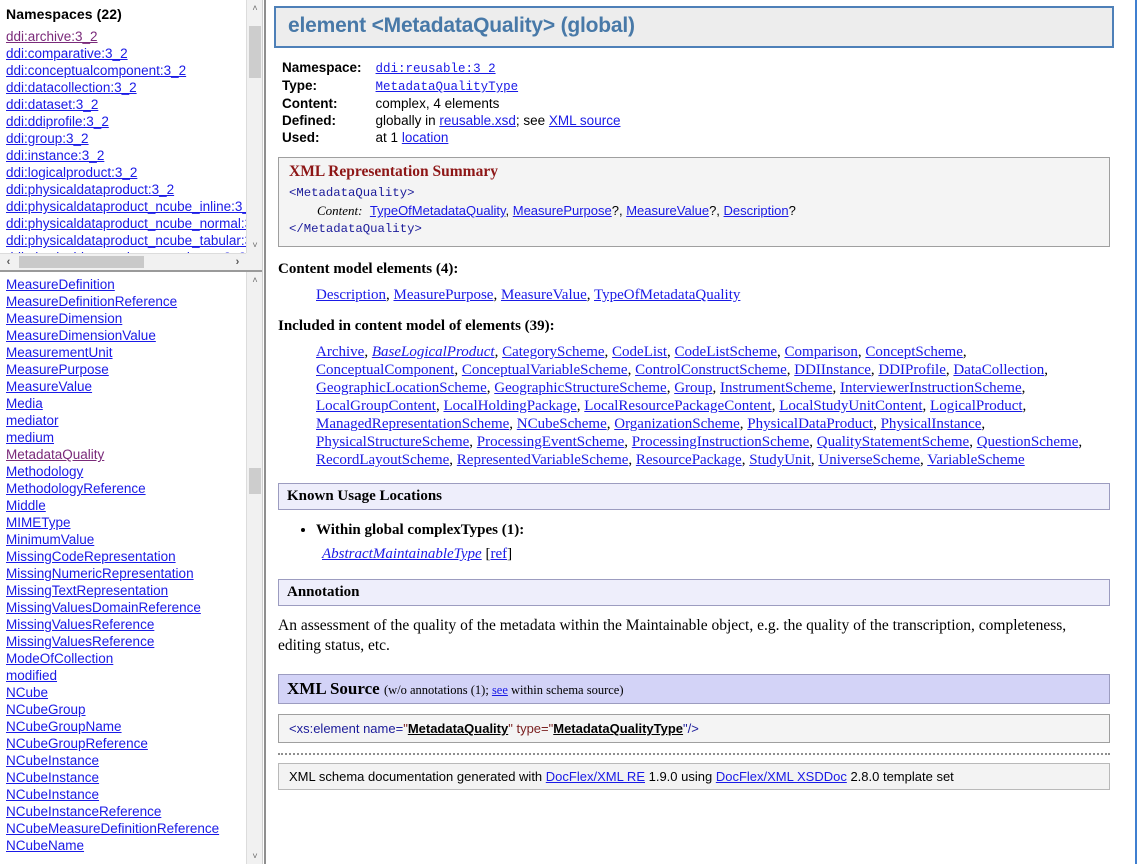 Image resolution: width=1138 pixels, height=864 pixels. I want to click on included-in-link: LocalResourcePackageContent, so click(677, 406).